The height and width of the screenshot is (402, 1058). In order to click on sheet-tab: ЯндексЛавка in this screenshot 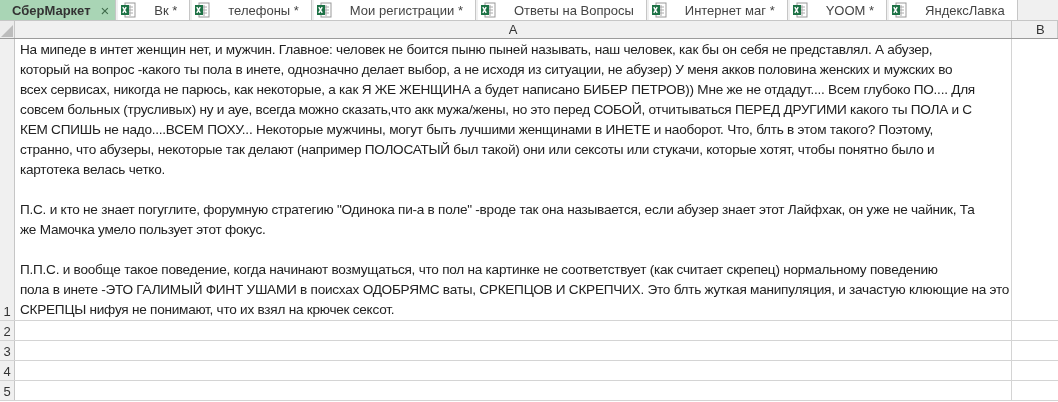, I will do `click(953, 10)`.